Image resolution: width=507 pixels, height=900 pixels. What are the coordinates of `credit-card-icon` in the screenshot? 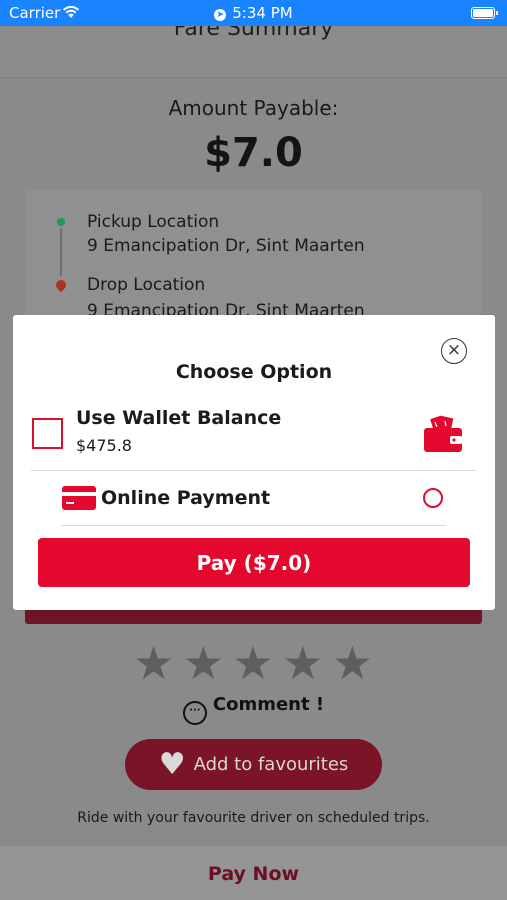 It's located at (79, 498).